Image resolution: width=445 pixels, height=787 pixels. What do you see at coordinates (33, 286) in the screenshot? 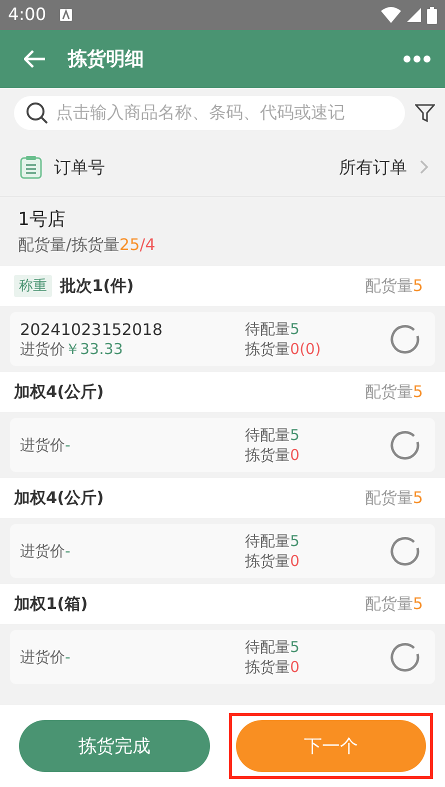
I see `weighing-tag: 称重` at bounding box center [33, 286].